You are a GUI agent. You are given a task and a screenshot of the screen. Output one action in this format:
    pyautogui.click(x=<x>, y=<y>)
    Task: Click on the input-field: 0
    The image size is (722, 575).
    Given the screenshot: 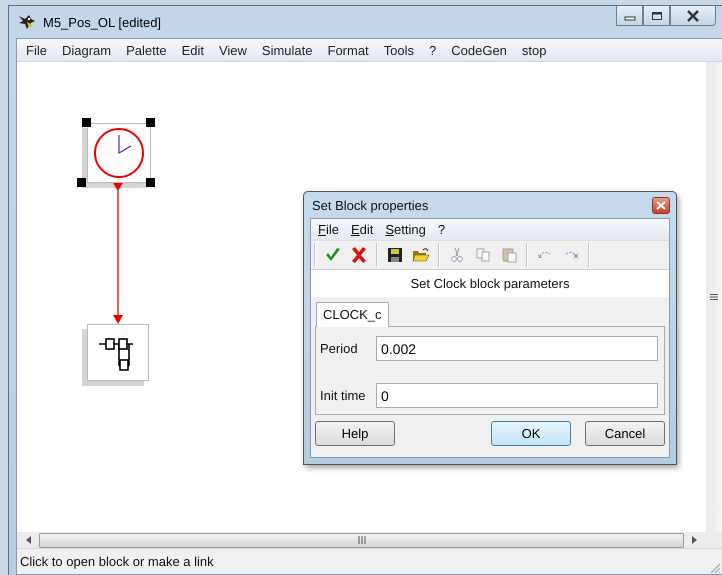 What is the action you would take?
    pyautogui.click(x=517, y=395)
    